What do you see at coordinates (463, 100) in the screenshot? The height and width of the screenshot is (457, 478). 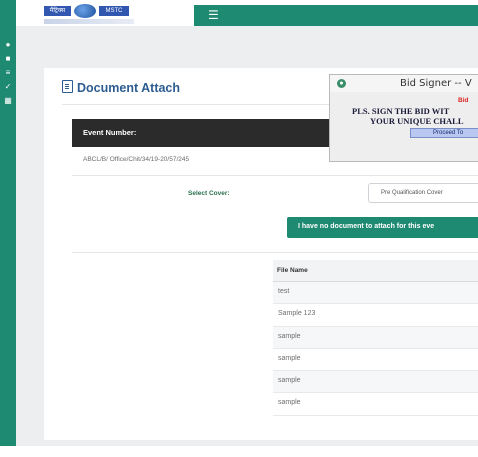 I see `bid-signer-alert: Bid` at bounding box center [463, 100].